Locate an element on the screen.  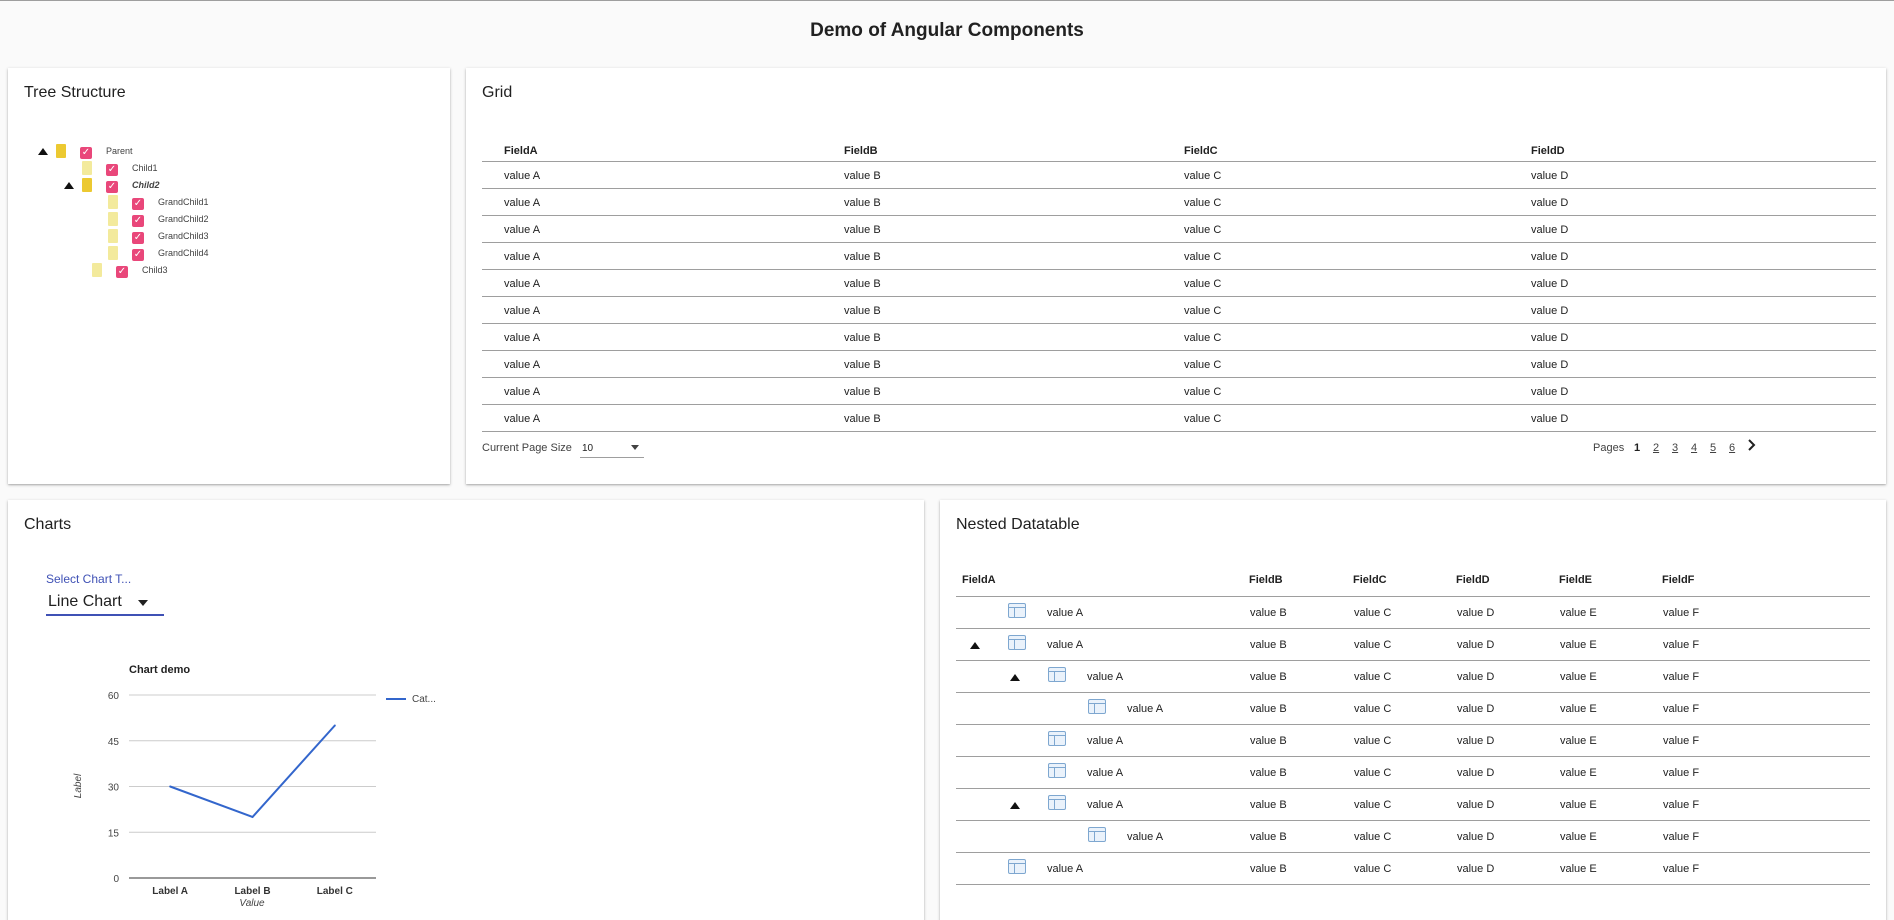
page-link: 2 is located at coordinates (1656, 448).